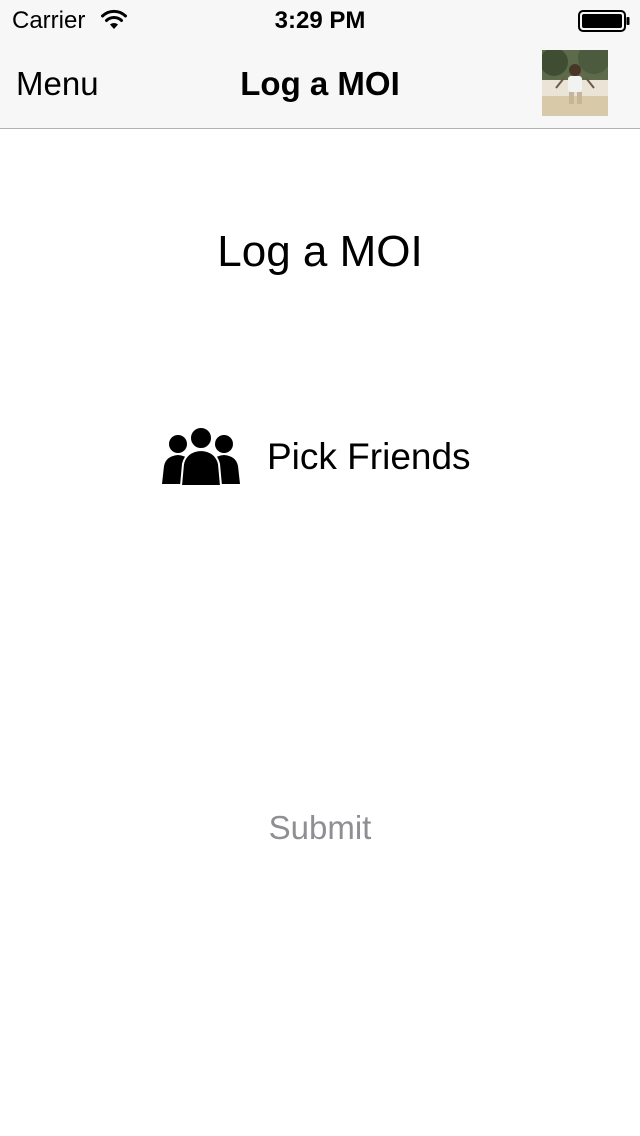 The height and width of the screenshot is (1136, 640). Describe the element at coordinates (320, 251) in the screenshot. I see `page-title: Log a MOI` at that location.